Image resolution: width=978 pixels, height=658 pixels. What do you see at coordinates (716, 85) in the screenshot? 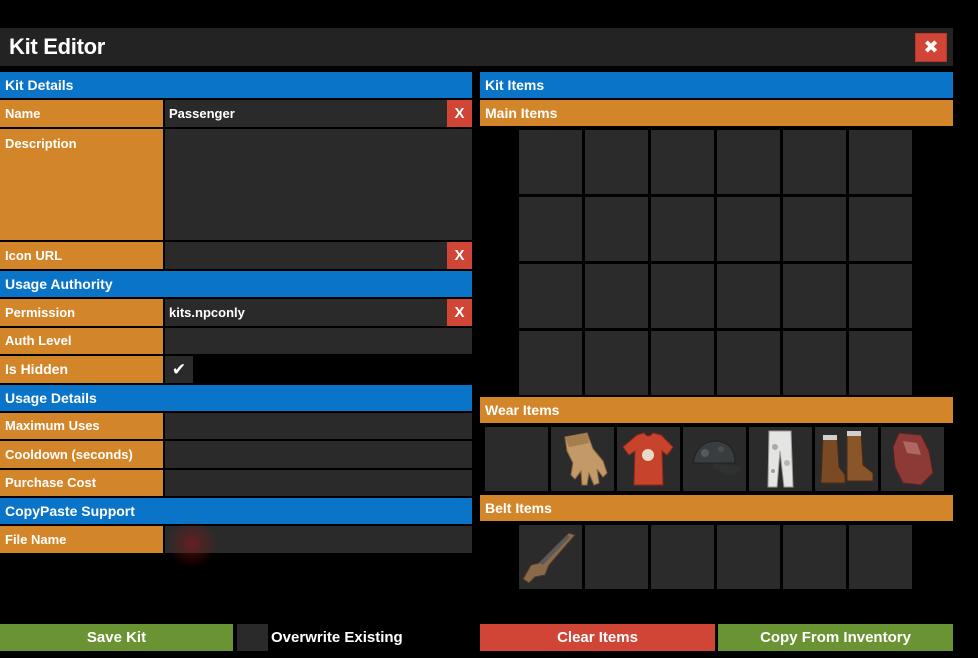
I see `kit-items-header: Kit Items` at bounding box center [716, 85].